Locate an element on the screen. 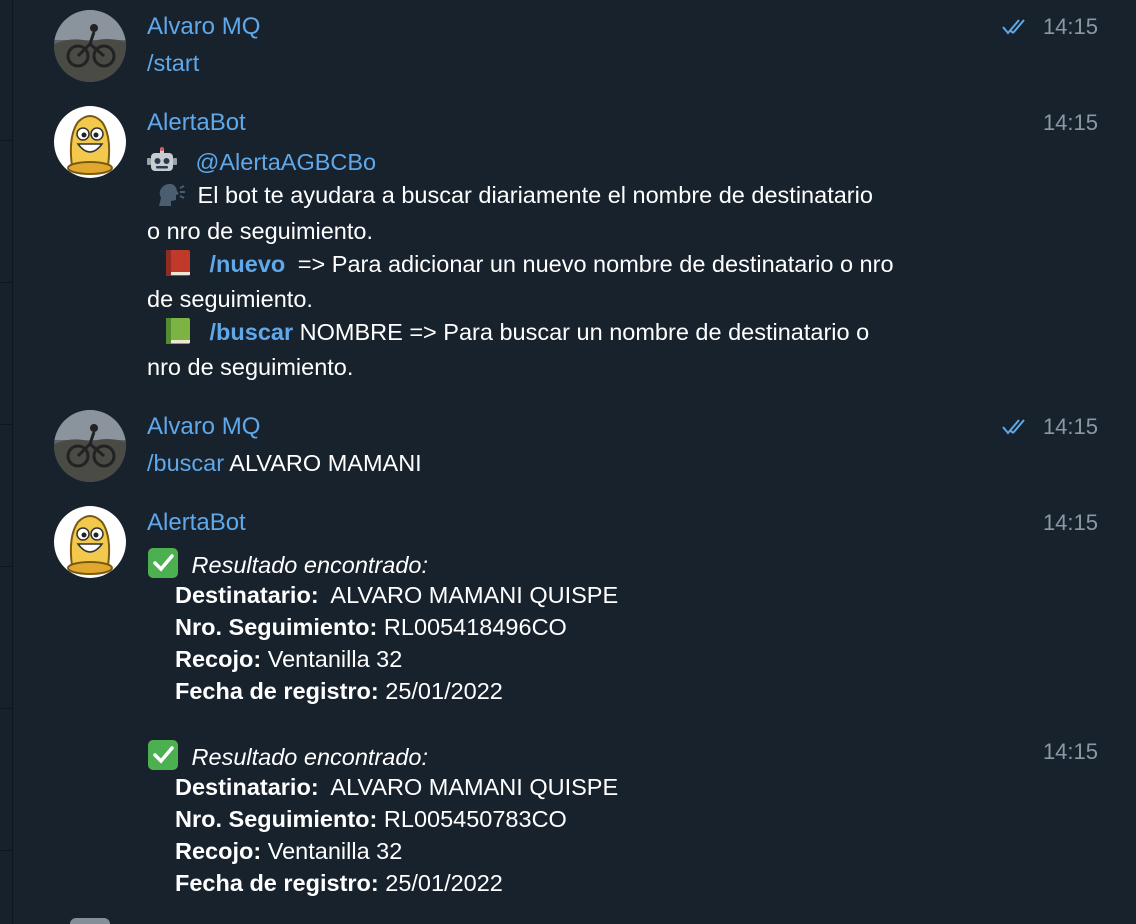  nuevo-command-link: /nuevo is located at coordinates (248, 264).